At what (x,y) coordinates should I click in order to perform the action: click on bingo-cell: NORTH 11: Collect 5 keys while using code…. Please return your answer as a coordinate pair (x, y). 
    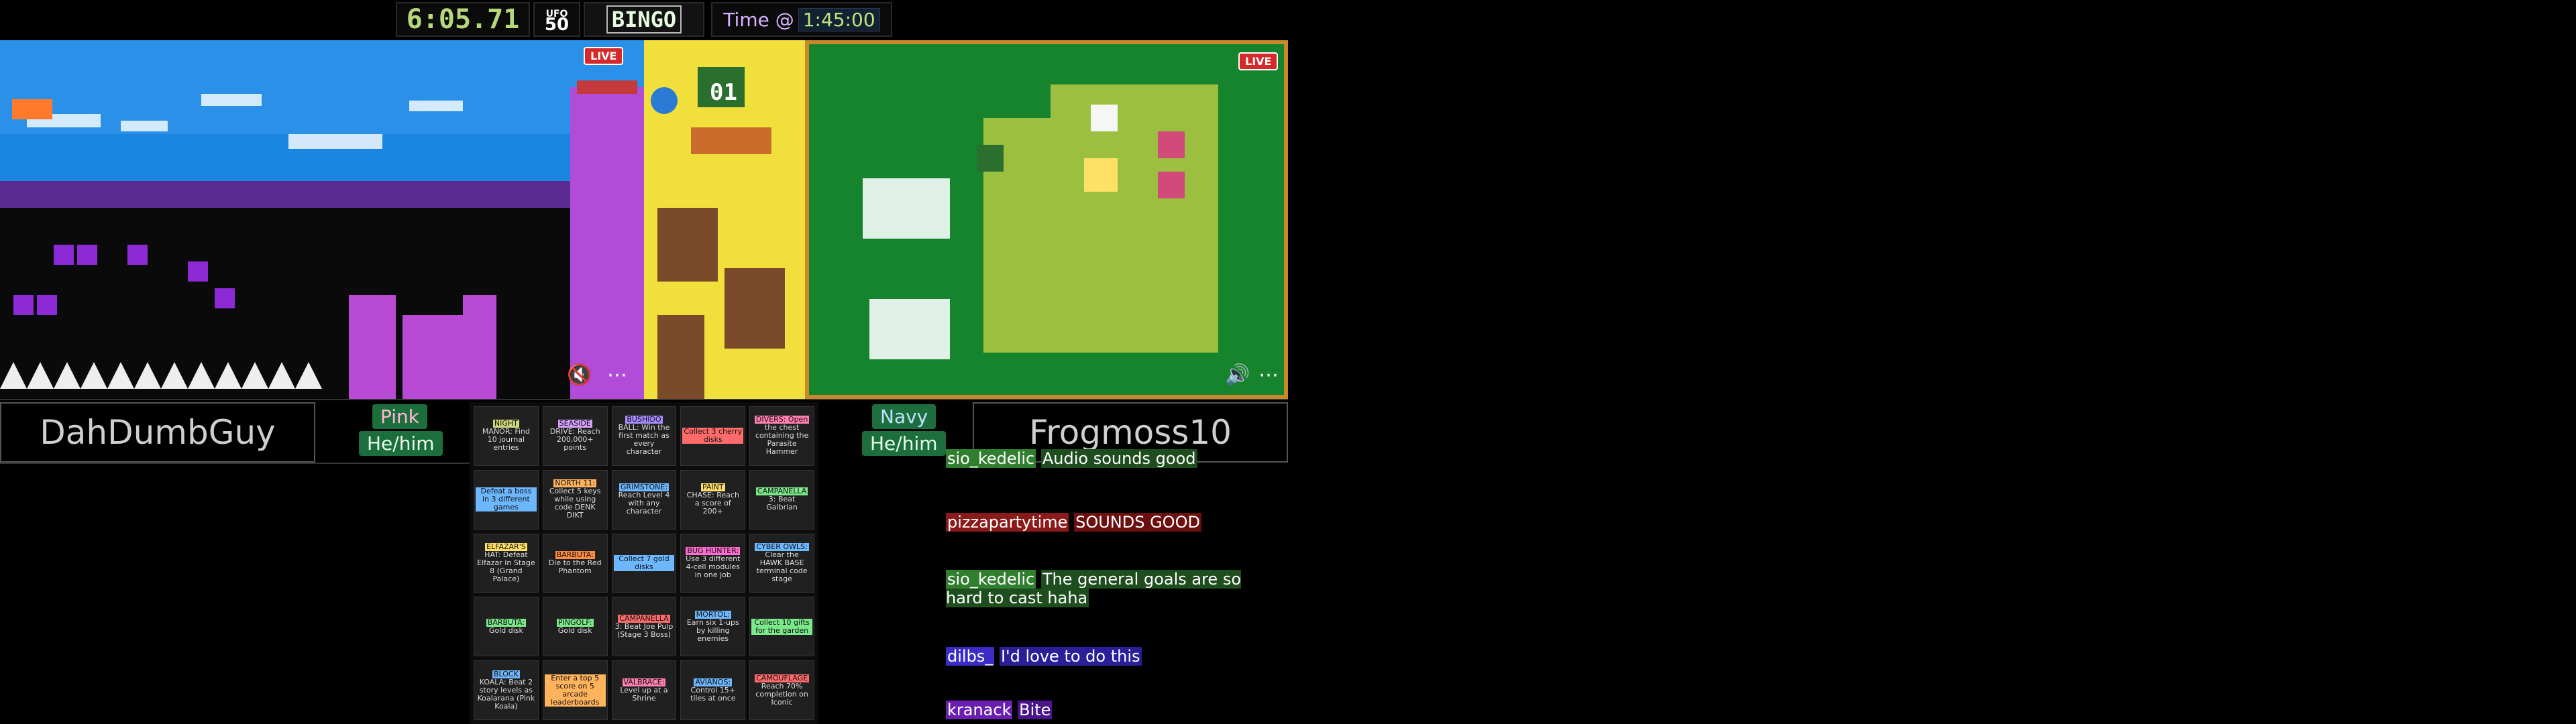
    Looking at the image, I should click on (575, 499).